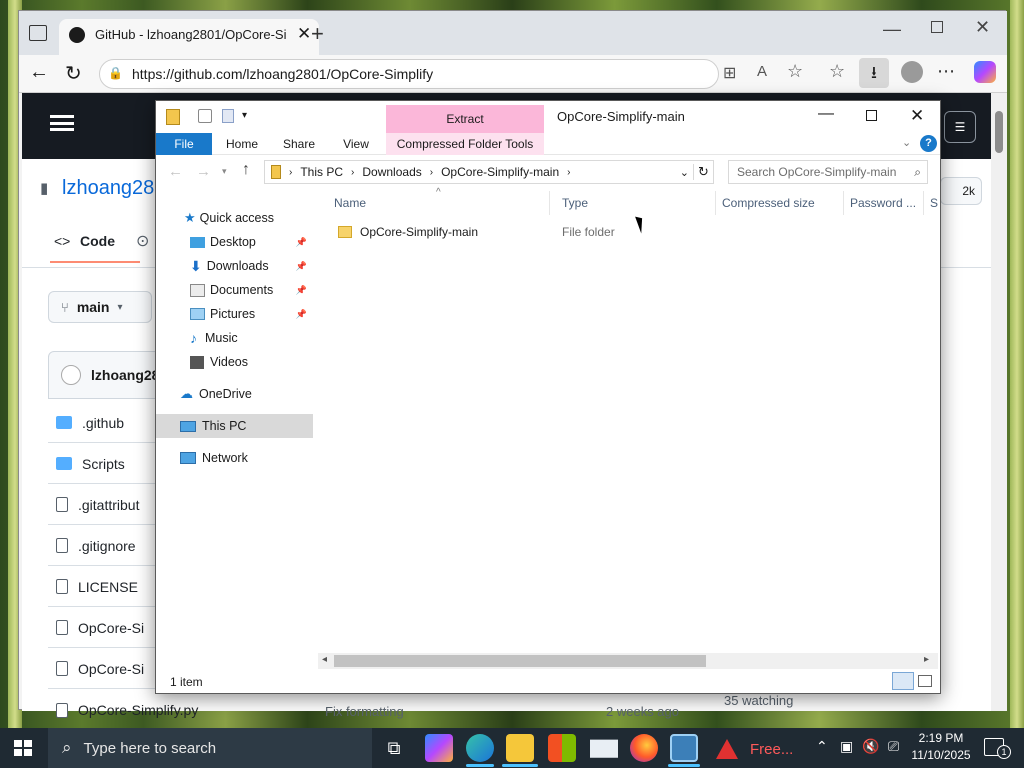 The image size is (1024, 768). Describe the element at coordinates (729, 73) in the screenshot. I see `app-available-icon: ⊞` at that location.